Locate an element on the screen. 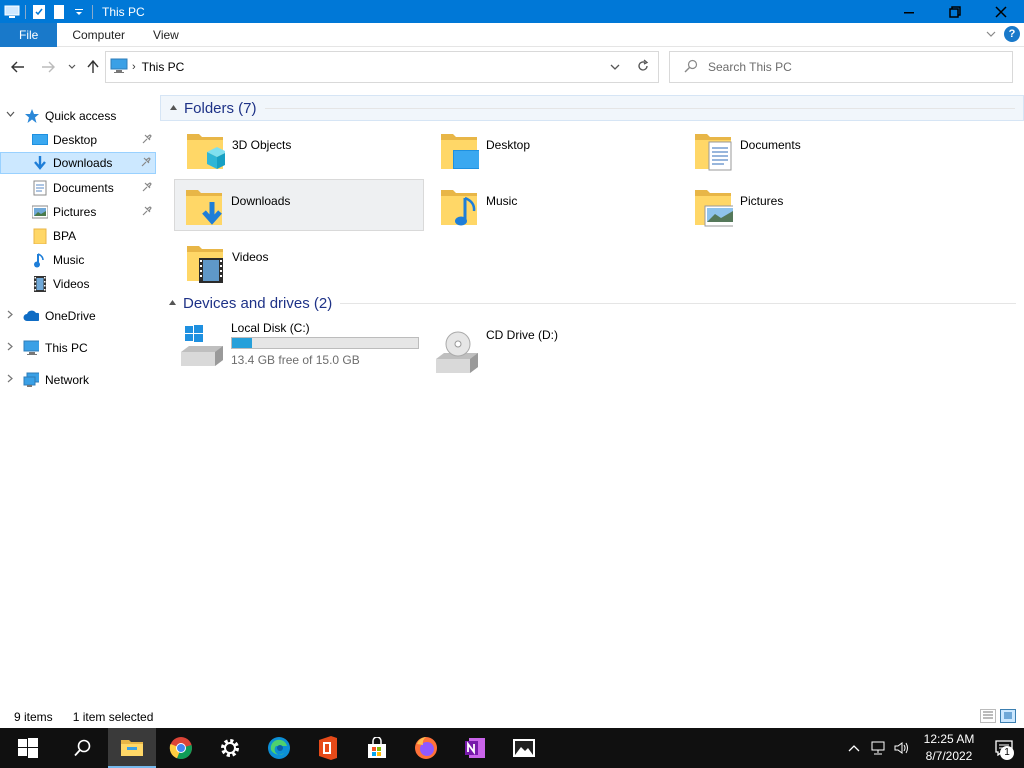  back-arrow-icon is located at coordinates (17, 67).